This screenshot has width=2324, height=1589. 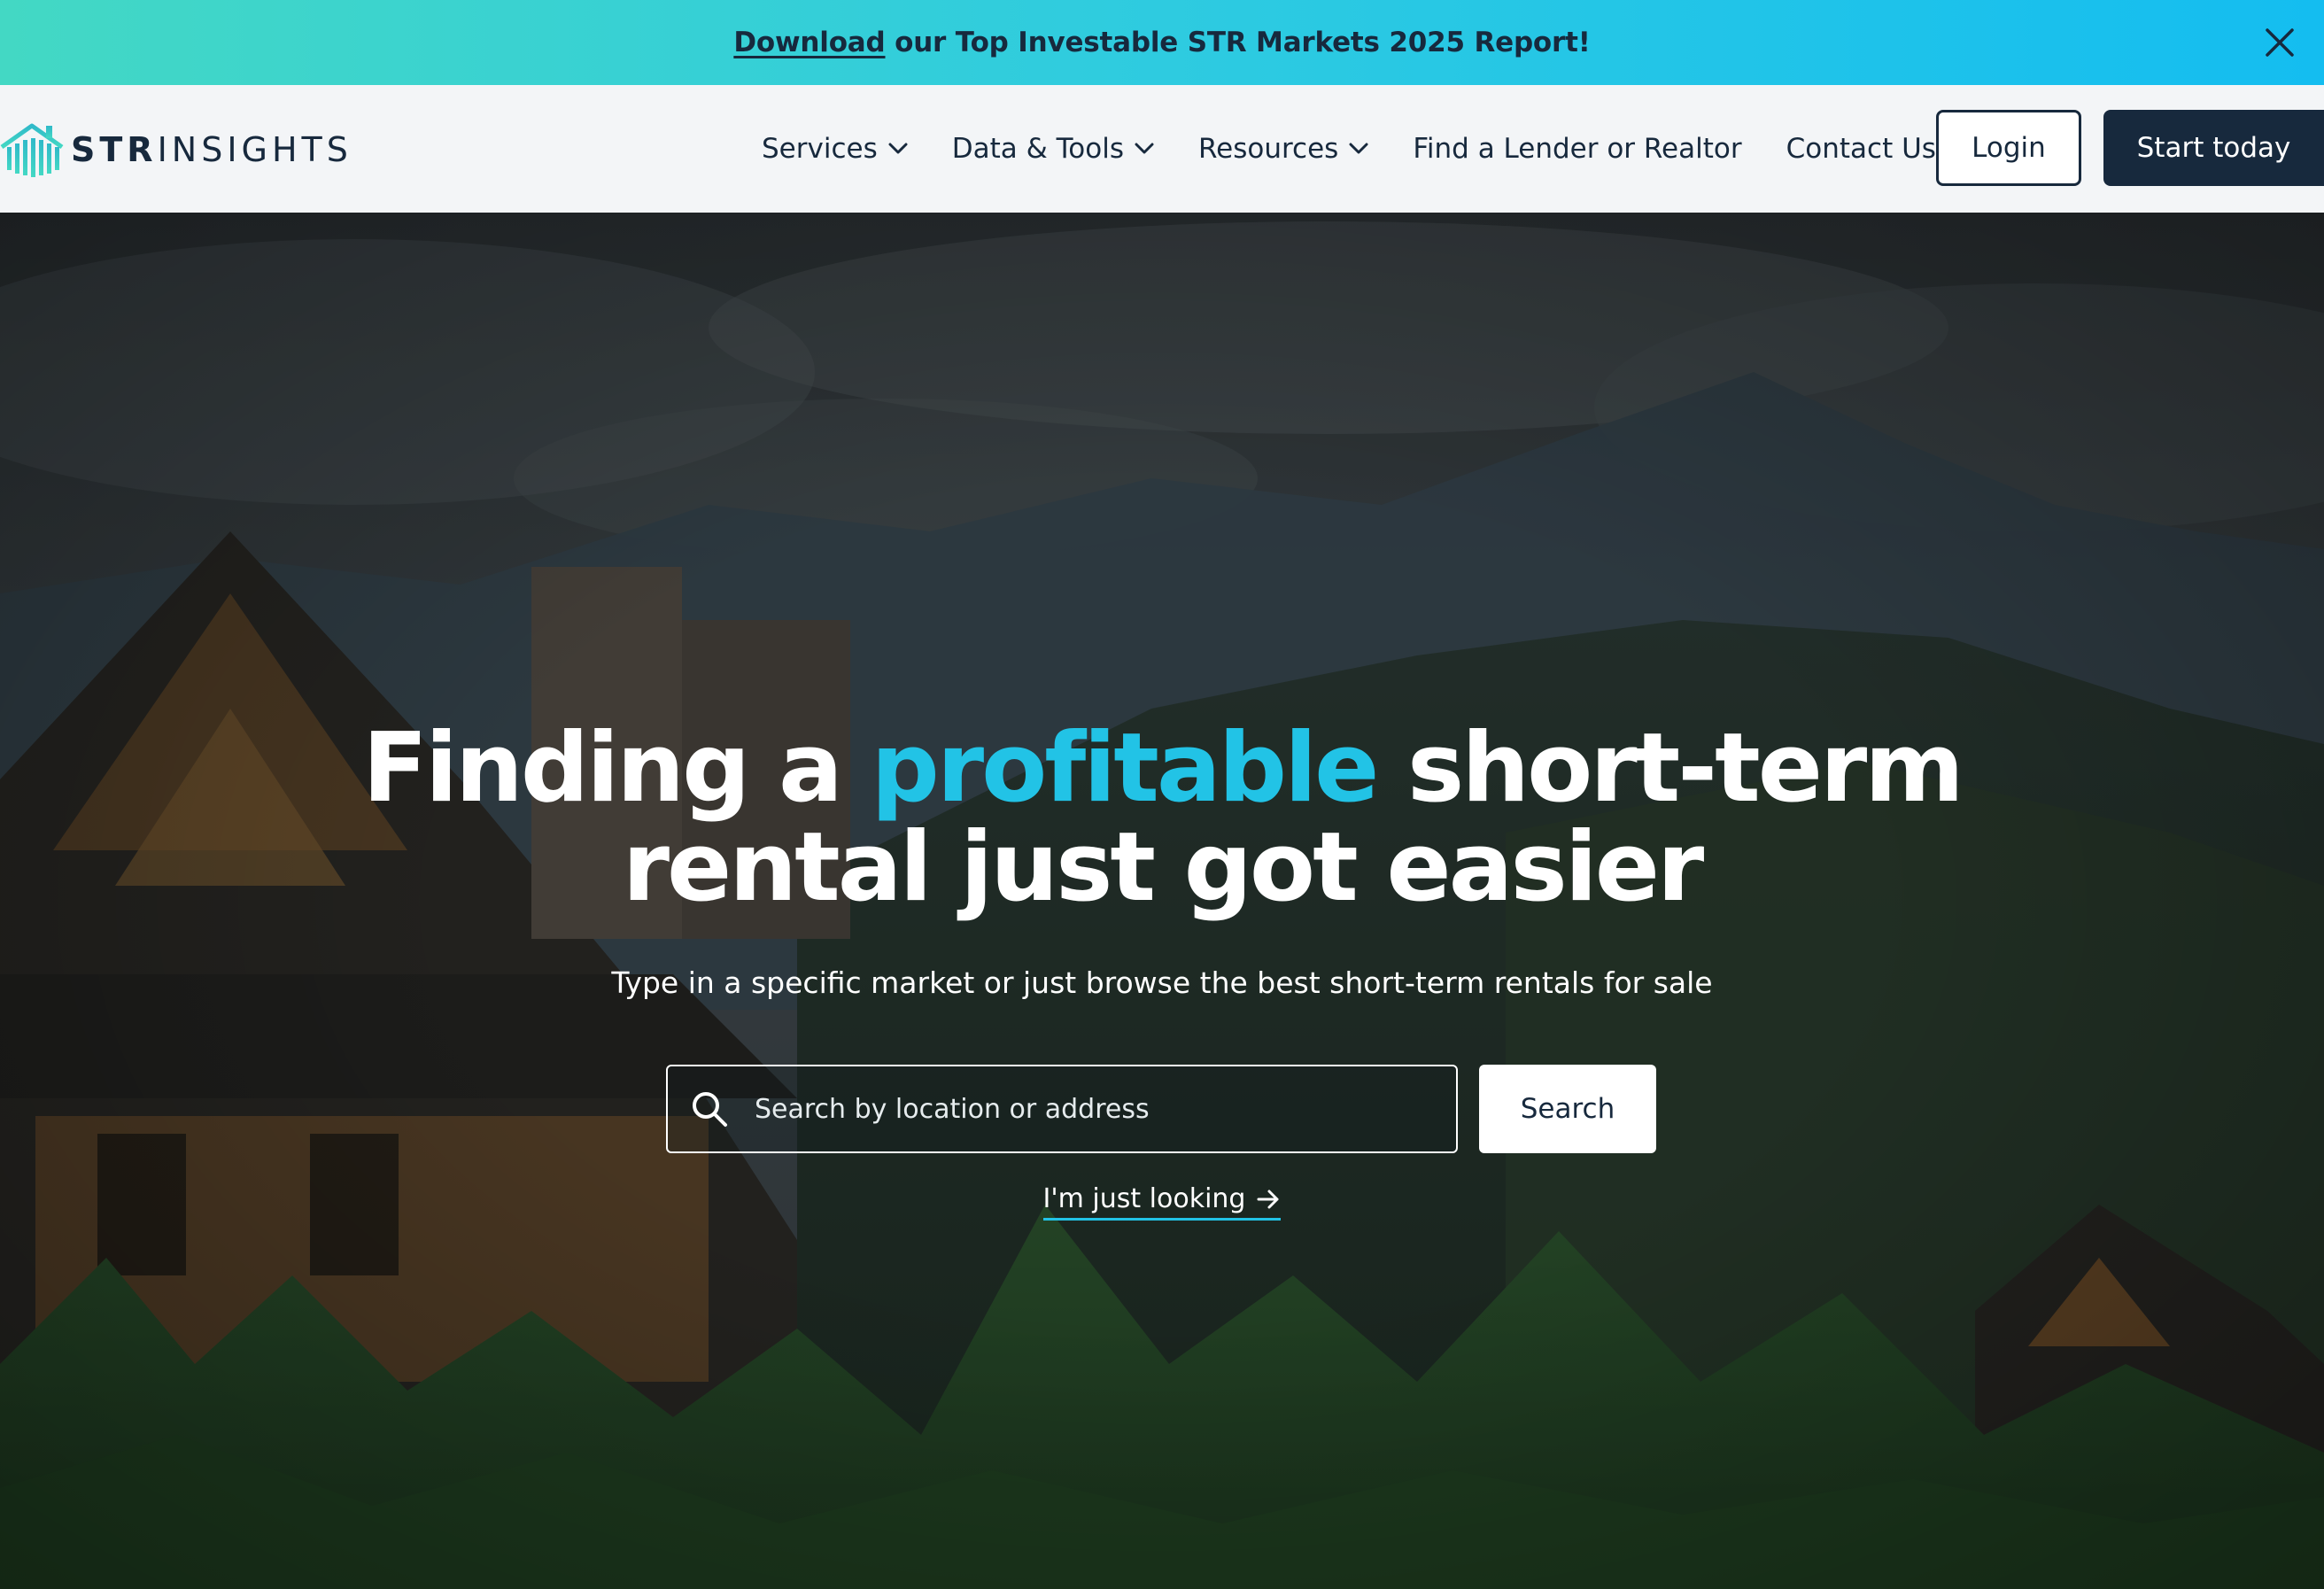 I want to click on nav-data-tools-label: Data & Tools, so click(x=1037, y=149).